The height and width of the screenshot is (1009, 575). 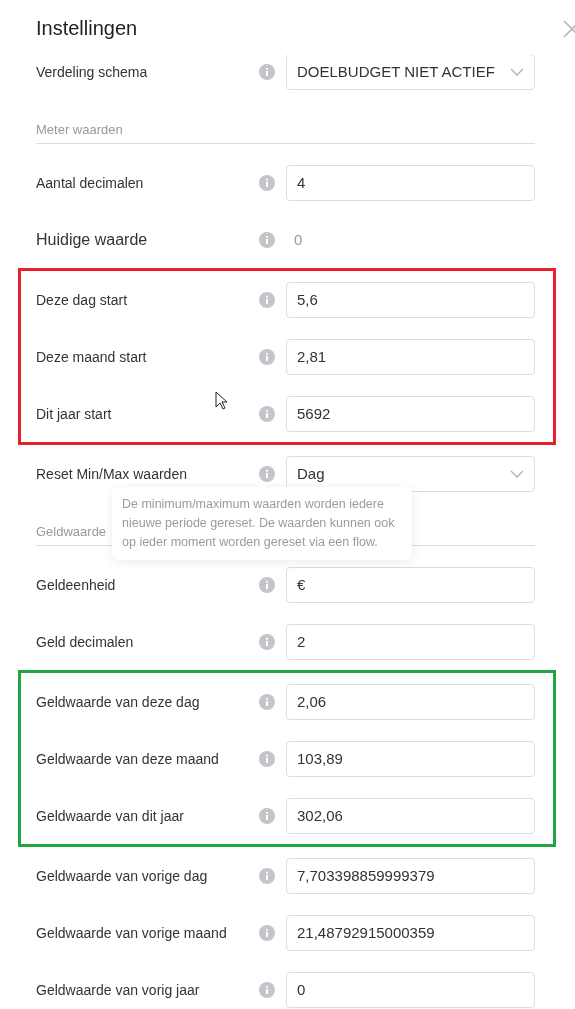 I want to click on input-field: 5,6, so click(x=410, y=299).